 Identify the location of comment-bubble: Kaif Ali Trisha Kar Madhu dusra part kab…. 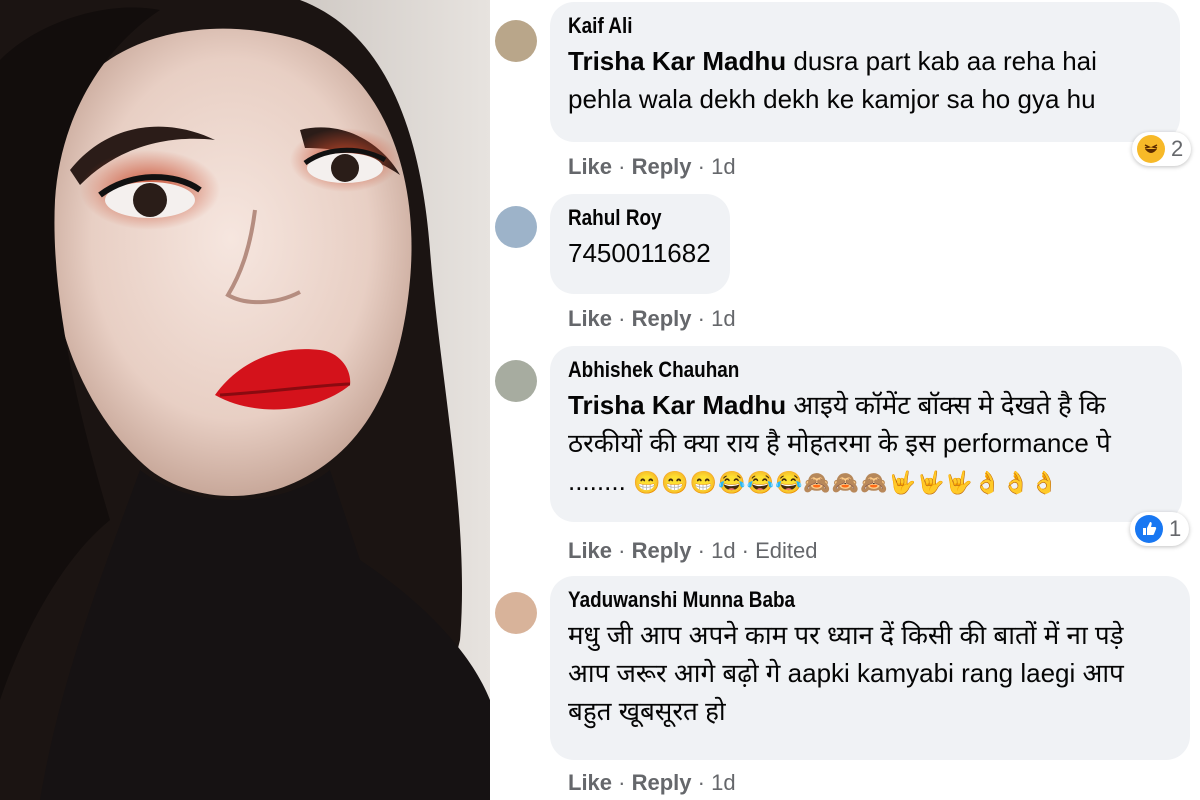
(865, 72).